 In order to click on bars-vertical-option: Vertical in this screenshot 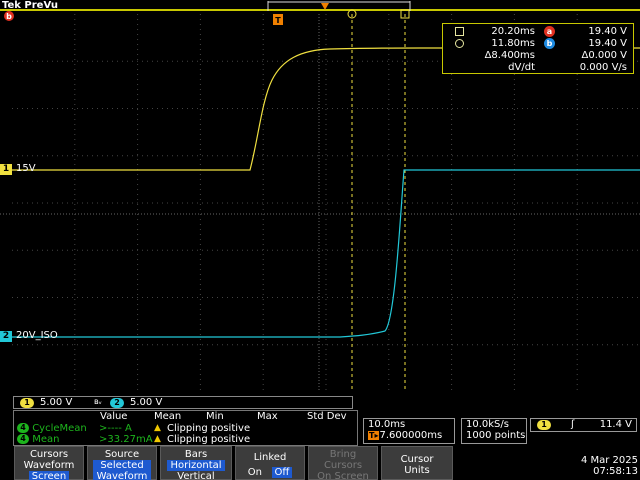, I will do `click(196, 475)`.